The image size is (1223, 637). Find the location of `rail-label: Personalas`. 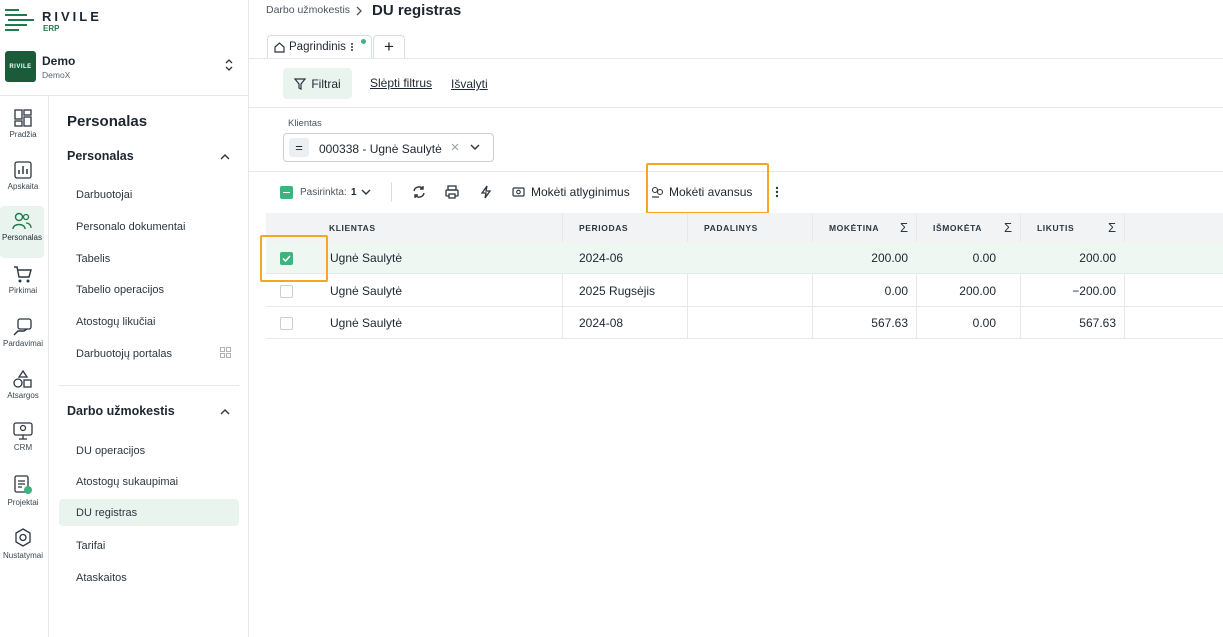

rail-label: Personalas is located at coordinates (22, 237).